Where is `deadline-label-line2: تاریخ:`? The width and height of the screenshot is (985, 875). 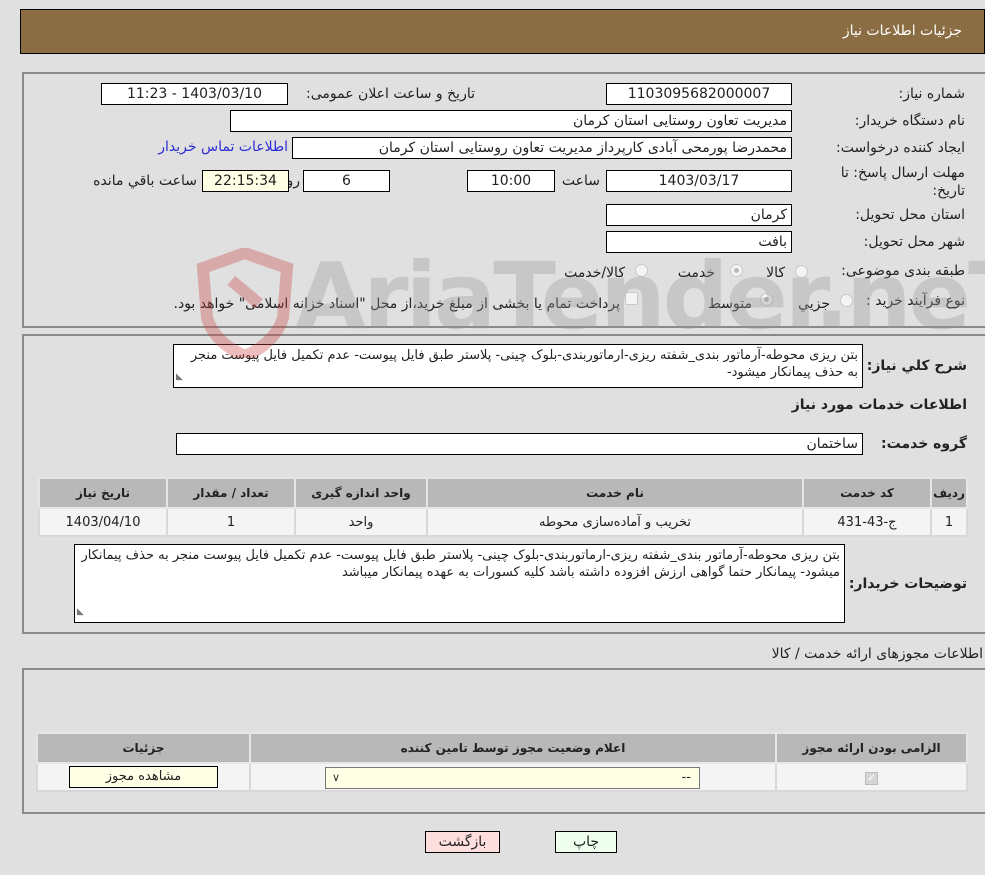
deadline-label-line2: تاریخ: is located at coordinates (948, 191).